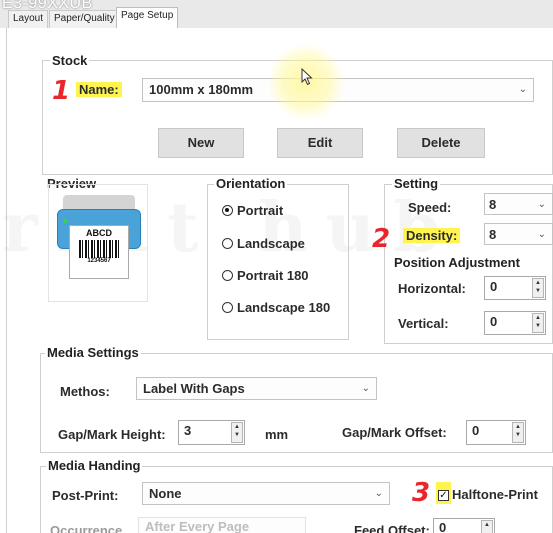 This screenshot has height=533, width=553. Describe the element at coordinates (251, 183) in the screenshot. I see `orientation-title: Orientation` at that location.